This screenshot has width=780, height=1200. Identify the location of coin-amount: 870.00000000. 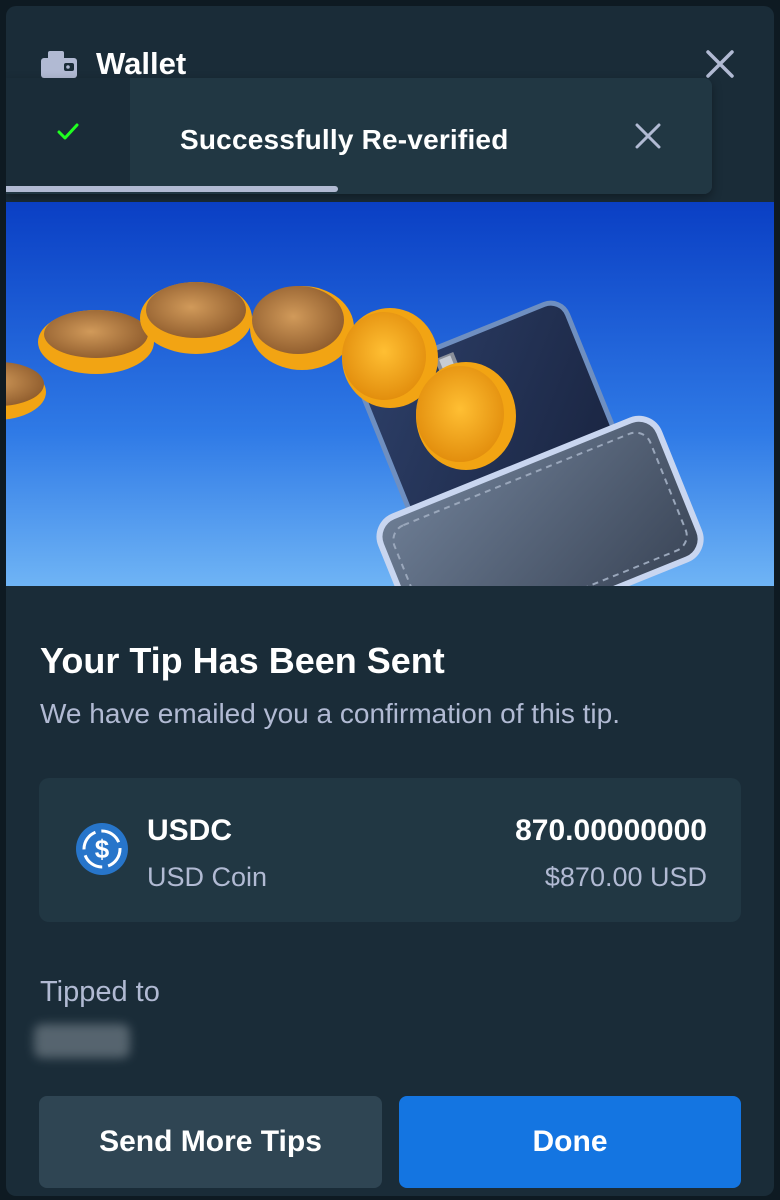
(611, 830).